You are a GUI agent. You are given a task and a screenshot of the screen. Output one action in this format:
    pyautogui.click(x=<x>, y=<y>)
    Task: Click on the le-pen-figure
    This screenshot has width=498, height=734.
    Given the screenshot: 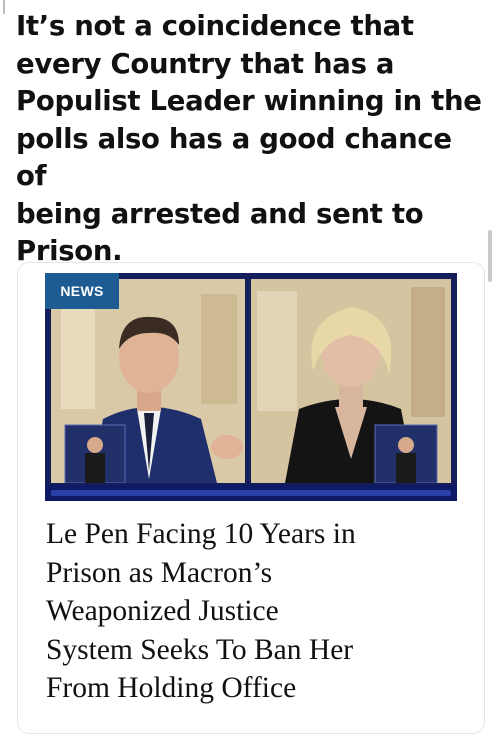 What is the action you would take?
    pyautogui.click(x=351, y=381)
    